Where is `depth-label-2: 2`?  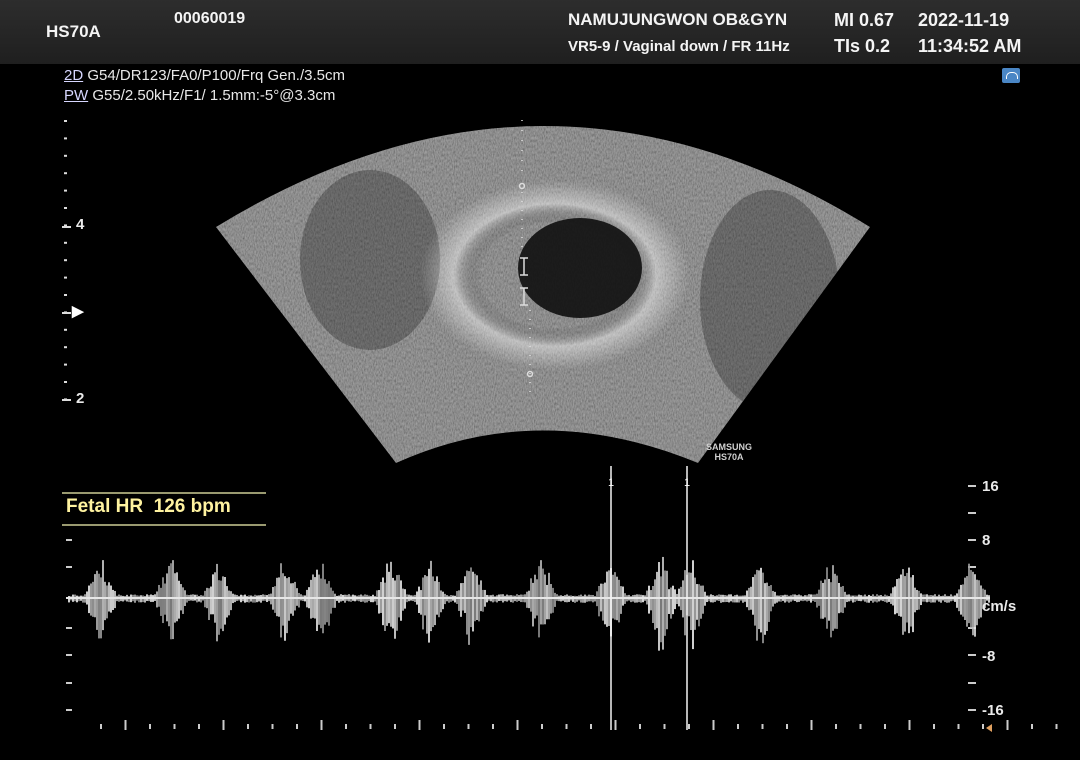
depth-label-2: 2 is located at coordinates (80, 398).